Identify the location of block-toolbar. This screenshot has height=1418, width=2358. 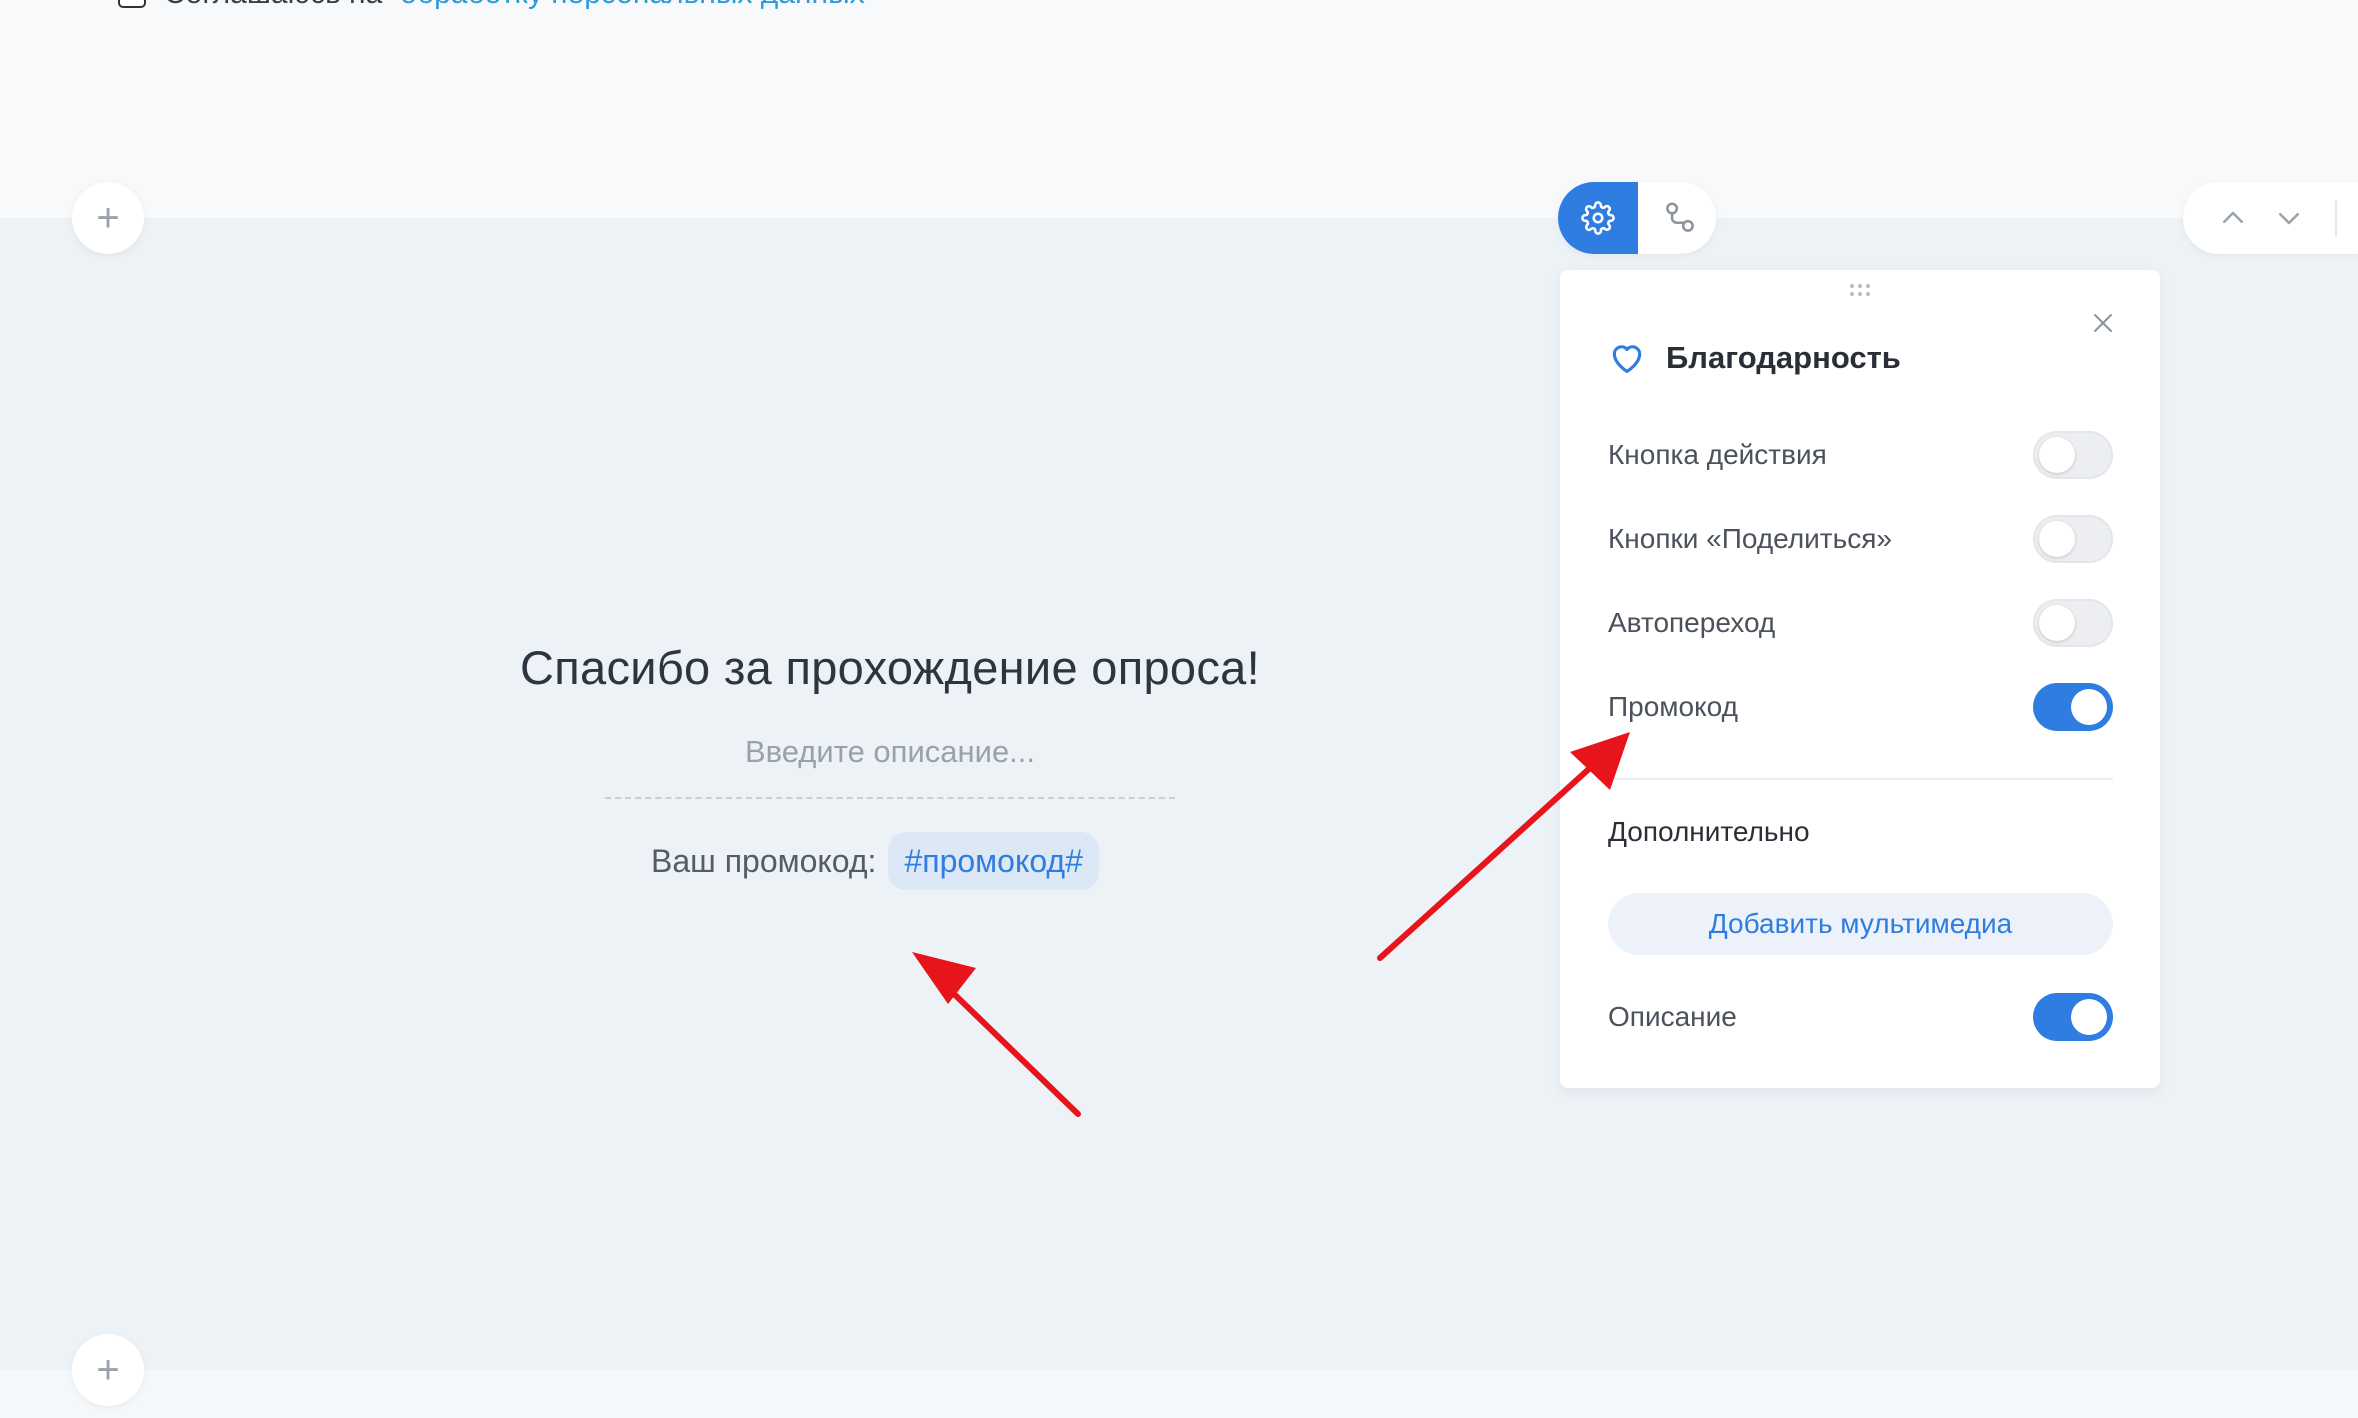
(1637, 218).